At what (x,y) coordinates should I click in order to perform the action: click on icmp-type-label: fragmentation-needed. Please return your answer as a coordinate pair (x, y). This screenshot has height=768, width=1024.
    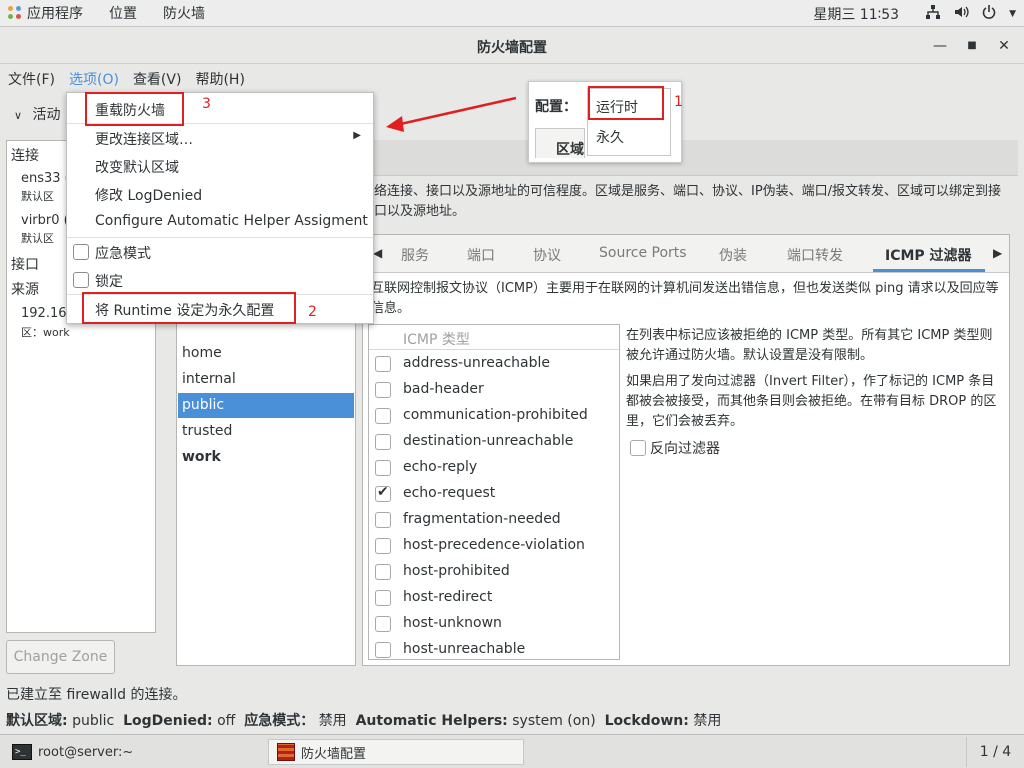
    Looking at the image, I should click on (482, 519).